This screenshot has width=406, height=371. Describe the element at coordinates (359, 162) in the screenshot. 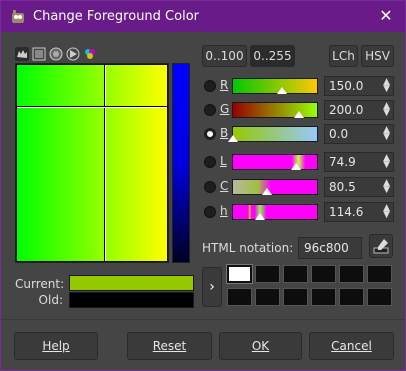

I see `channel-value-l: 74.9 ▲ ▼` at that location.